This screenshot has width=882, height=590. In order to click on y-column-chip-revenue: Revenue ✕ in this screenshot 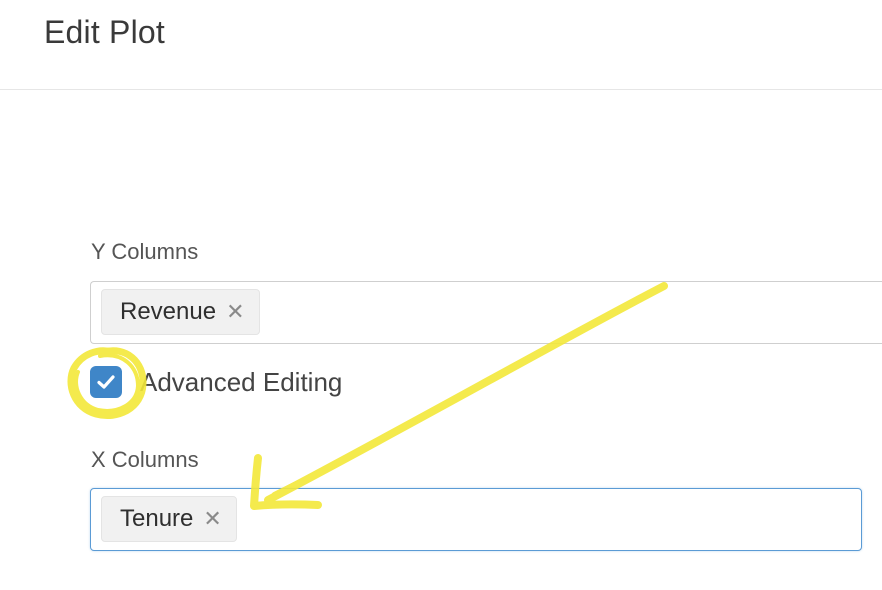, I will do `click(180, 312)`.